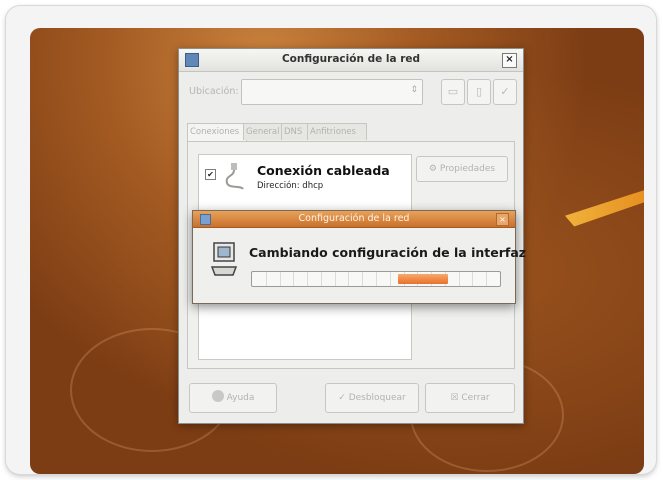 This screenshot has height=480, width=663. What do you see at coordinates (454, 398) in the screenshot?
I see `close-icon: ☒` at bounding box center [454, 398].